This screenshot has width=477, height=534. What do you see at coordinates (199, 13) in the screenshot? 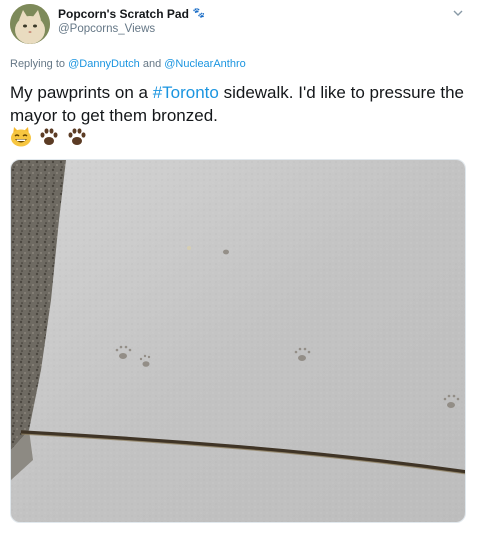
I see `paw-icon: 🐾` at bounding box center [199, 13].